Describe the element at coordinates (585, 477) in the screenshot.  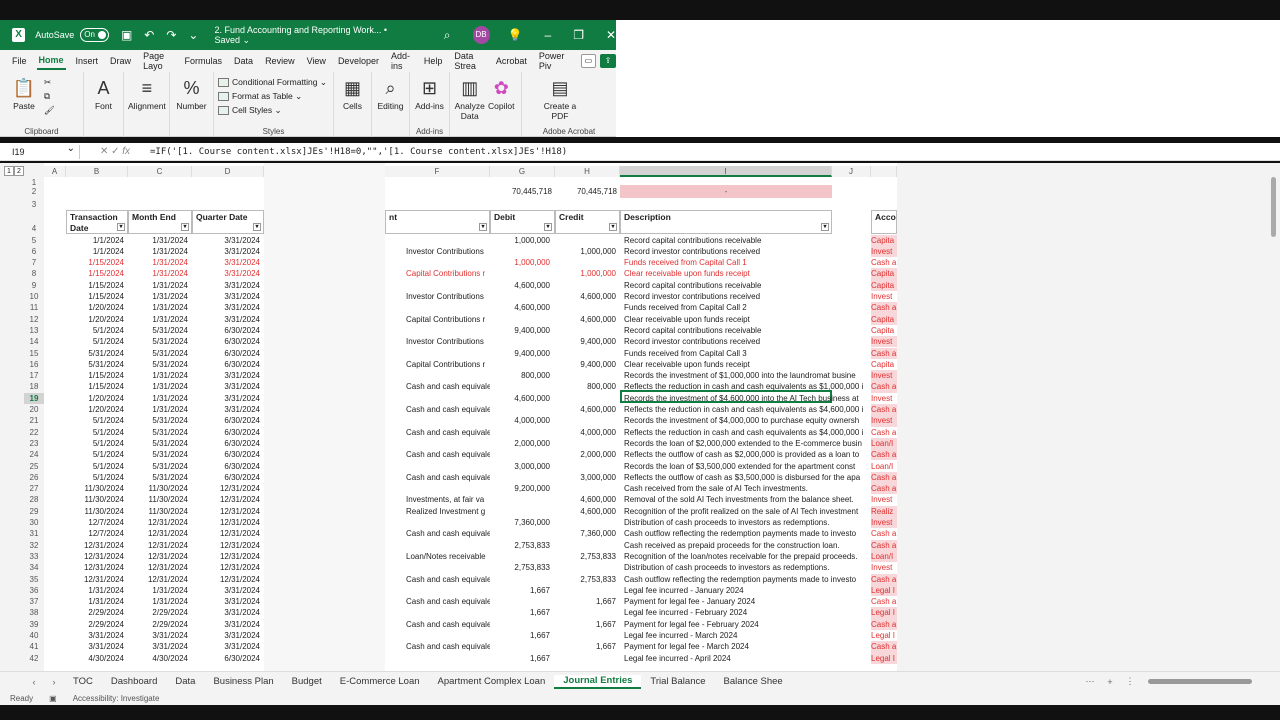
I see `cell-credit: 3,000,000` at that location.